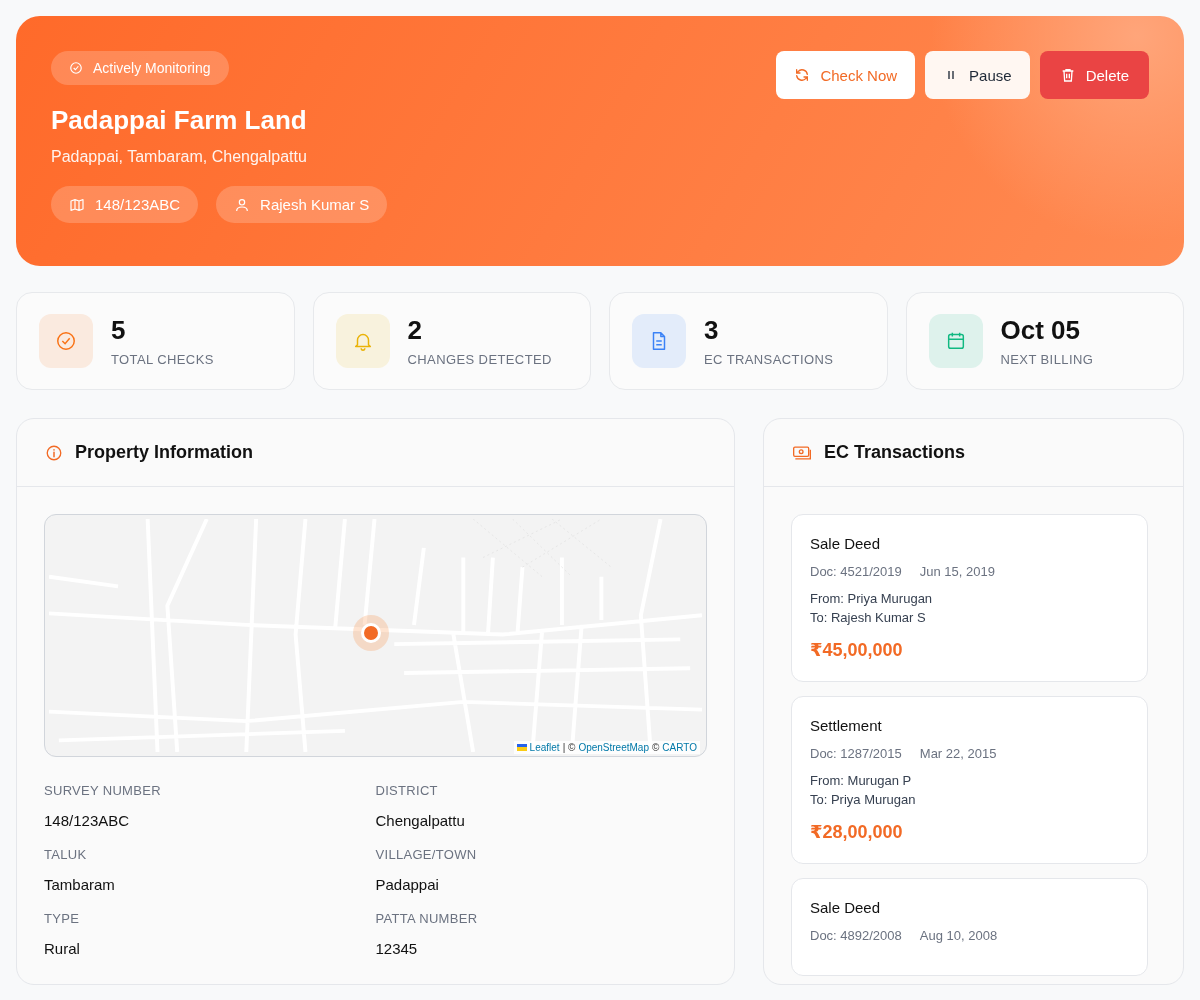  I want to click on check-now-button: Check Now, so click(846, 75).